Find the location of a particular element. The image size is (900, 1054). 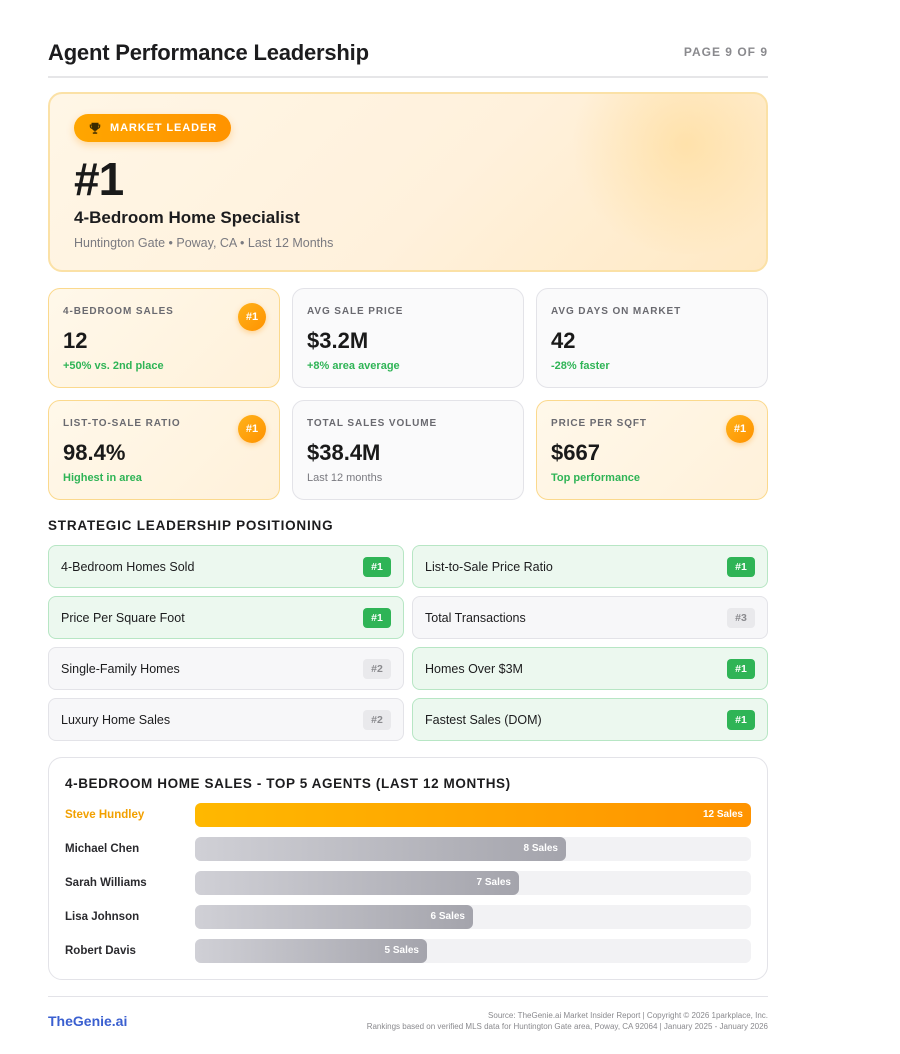

chart-row: Michael Chen 8 Sales is located at coordinates (409, 849).